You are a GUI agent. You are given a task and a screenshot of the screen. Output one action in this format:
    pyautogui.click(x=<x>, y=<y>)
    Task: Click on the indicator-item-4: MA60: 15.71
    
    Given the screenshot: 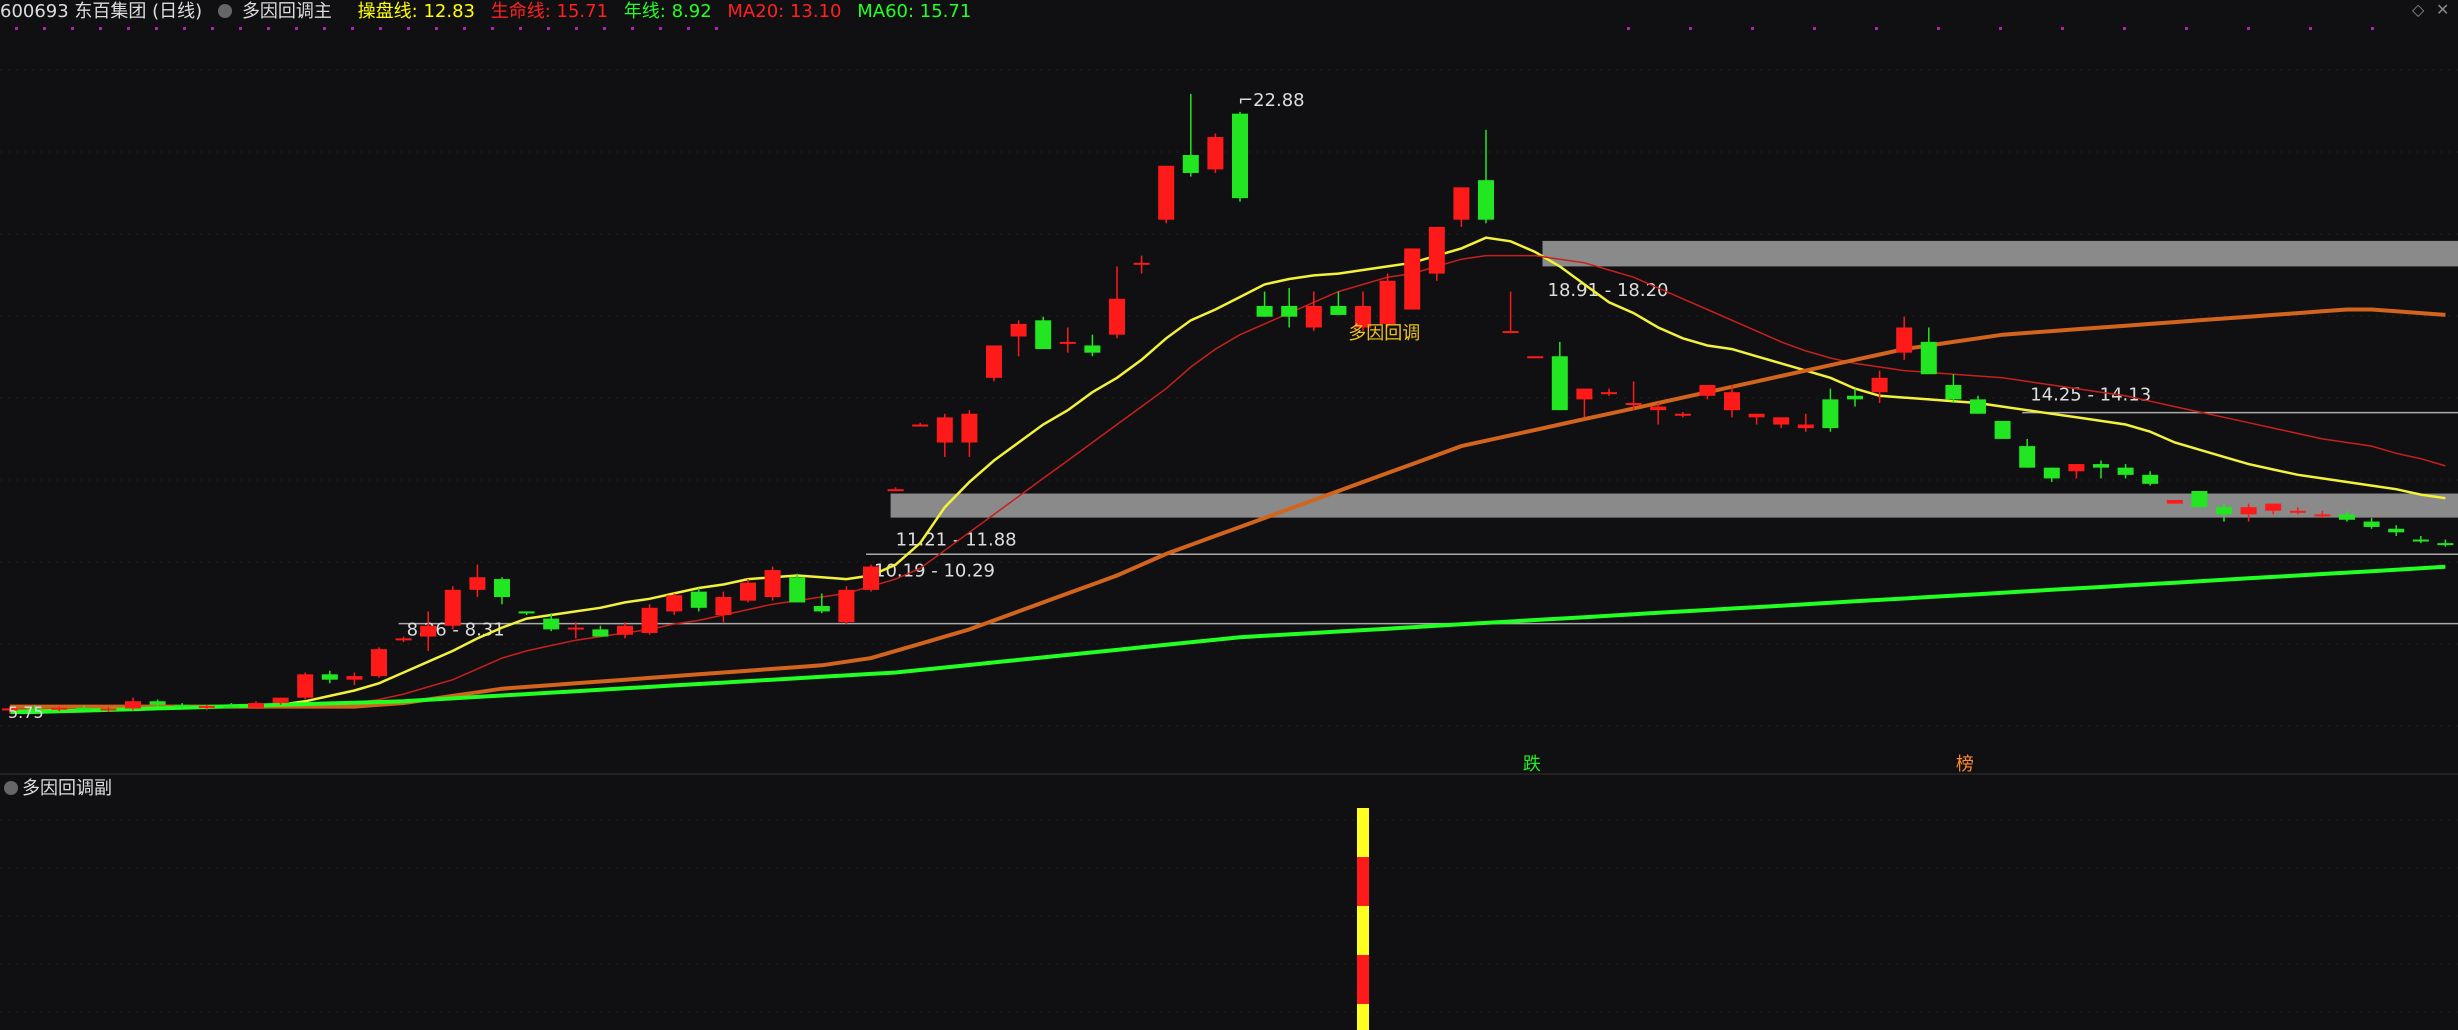 What is the action you would take?
    pyautogui.click(x=914, y=11)
    